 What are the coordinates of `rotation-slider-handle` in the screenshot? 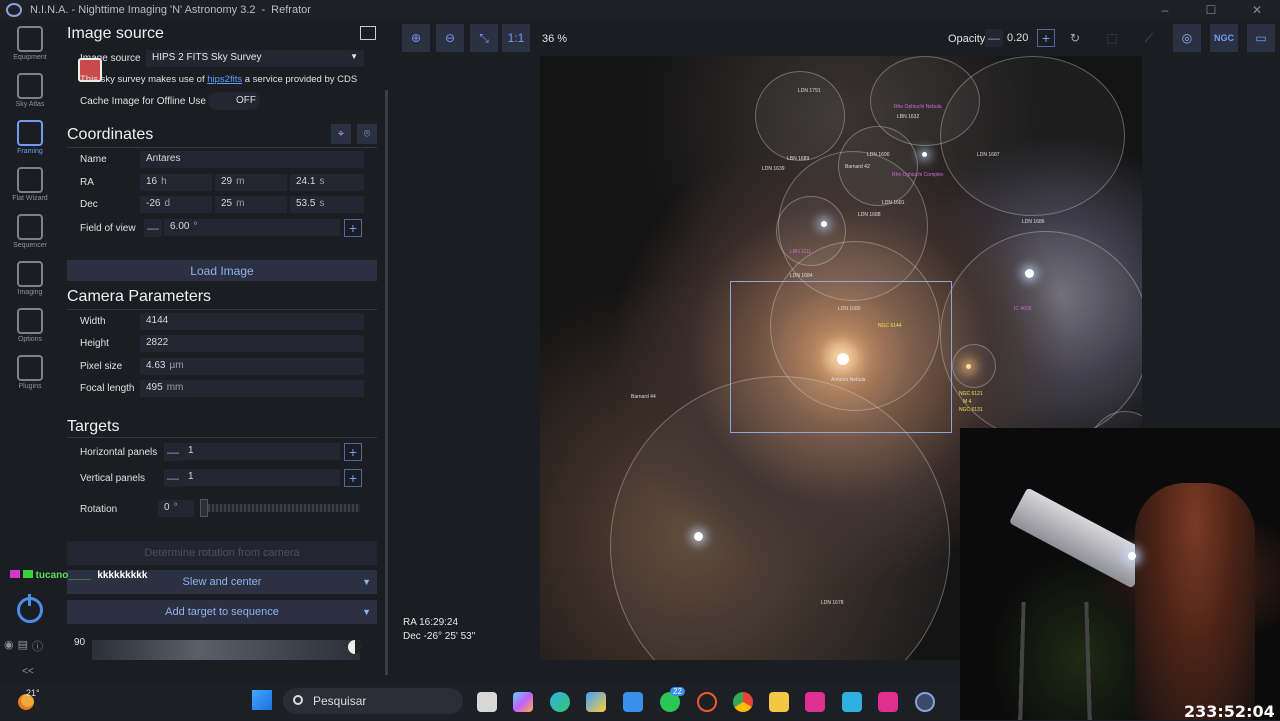 It's located at (204, 508).